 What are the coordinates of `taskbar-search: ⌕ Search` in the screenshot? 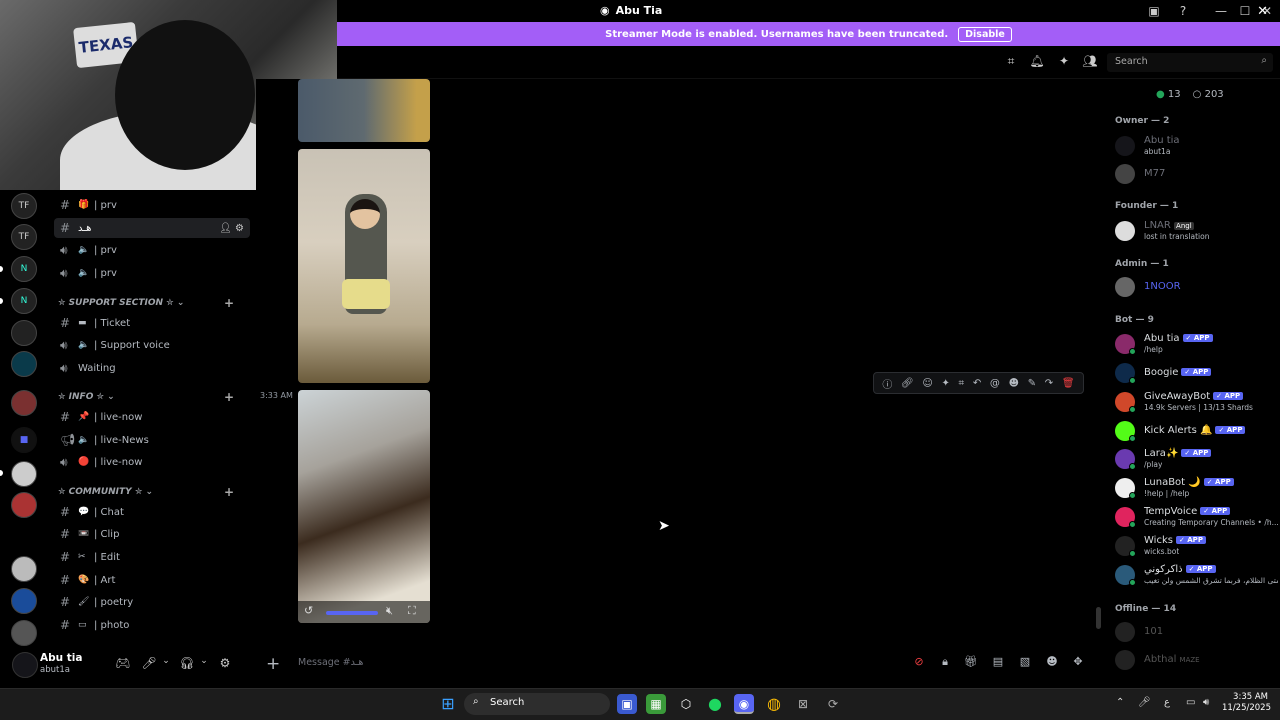 It's located at (537, 704).